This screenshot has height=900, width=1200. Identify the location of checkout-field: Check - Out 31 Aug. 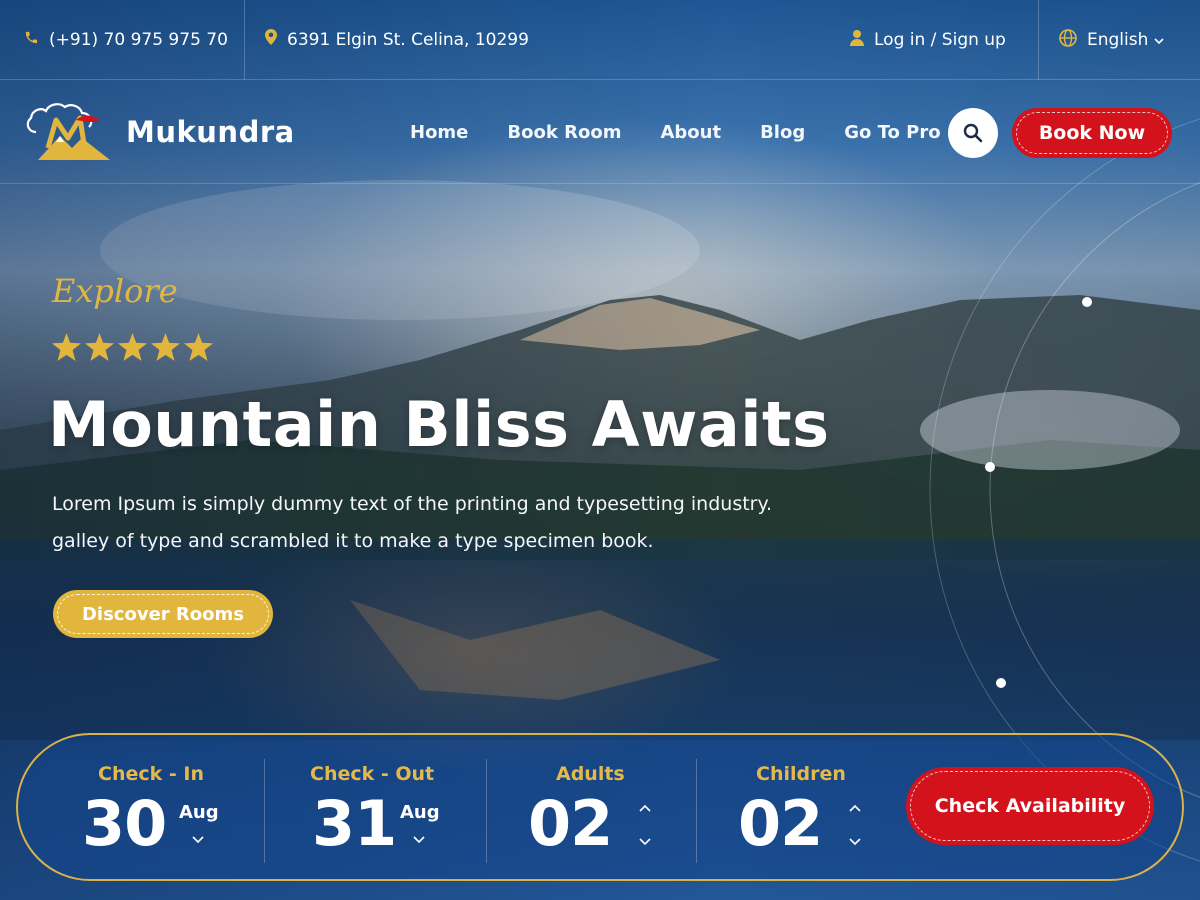
(388, 809).